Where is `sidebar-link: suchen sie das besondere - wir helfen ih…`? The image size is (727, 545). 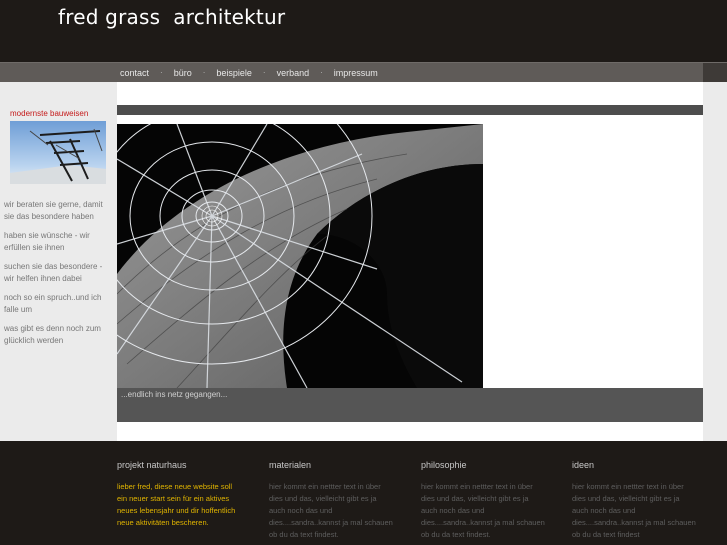 sidebar-link: suchen sie das besondere - wir helfen ih… is located at coordinates (57, 273).